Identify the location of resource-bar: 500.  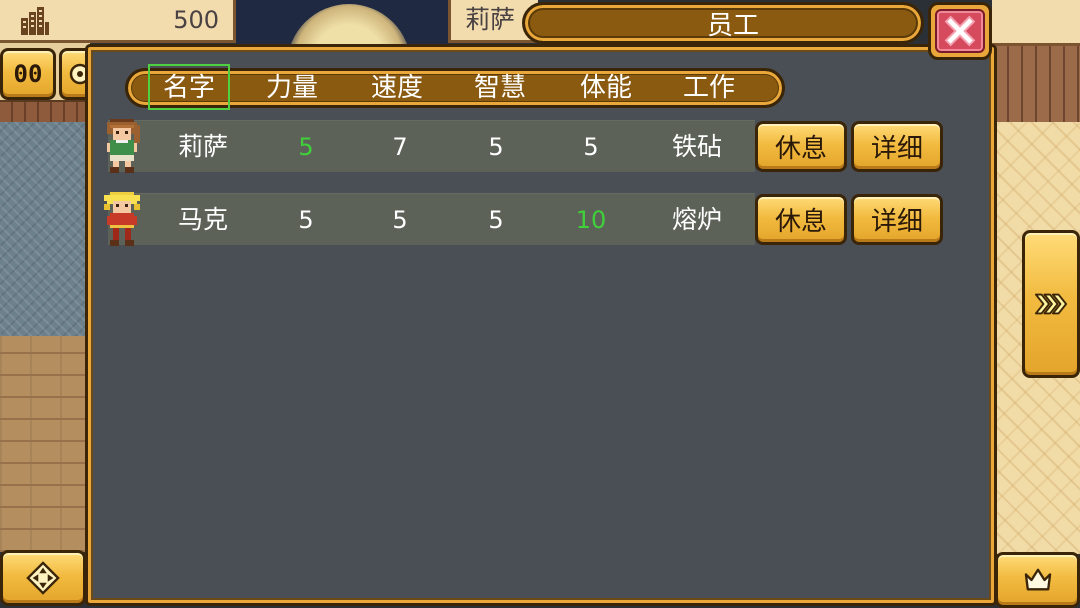
(118, 21).